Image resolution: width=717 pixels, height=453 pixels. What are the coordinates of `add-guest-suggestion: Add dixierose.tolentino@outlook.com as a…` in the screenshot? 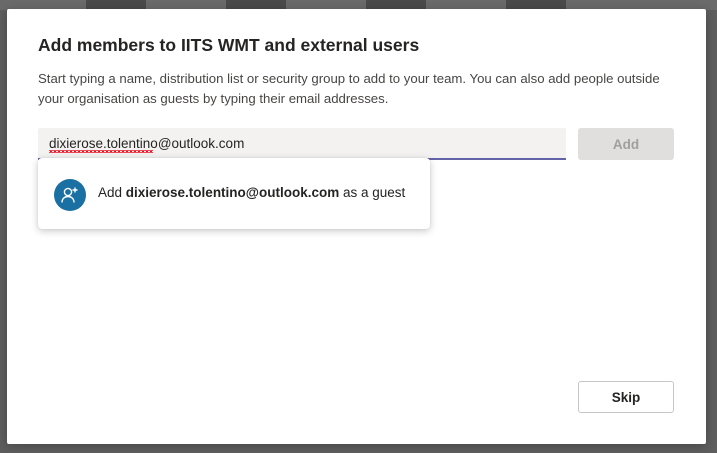 It's located at (234, 193).